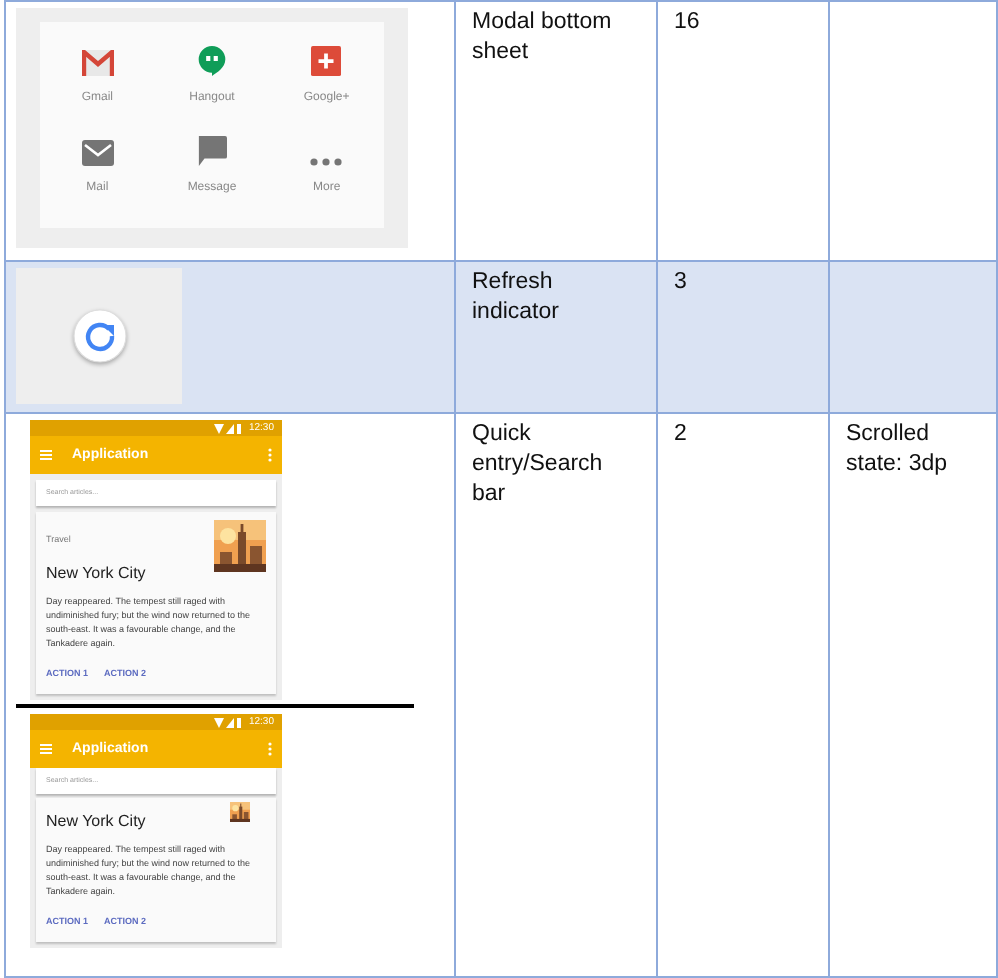  I want to click on component-name: Refresh indicator, so click(515, 297).